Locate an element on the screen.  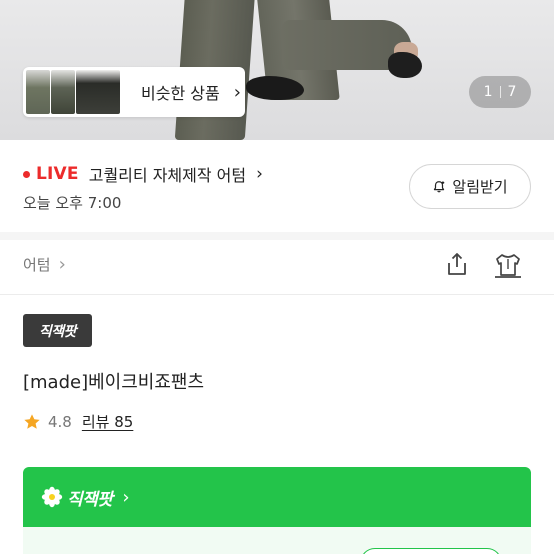
closet-icon is located at coordinates (508, 265).